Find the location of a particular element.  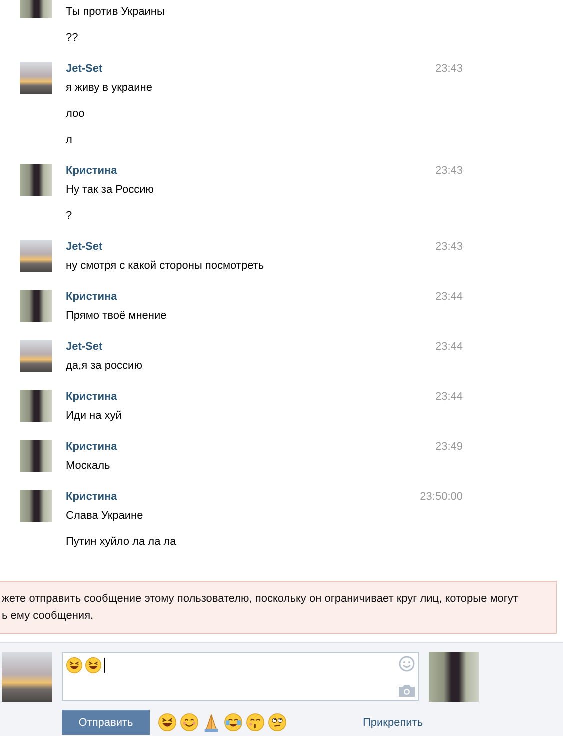

message-text: Прямо твоё мнение is located at coordinates (117, 316).